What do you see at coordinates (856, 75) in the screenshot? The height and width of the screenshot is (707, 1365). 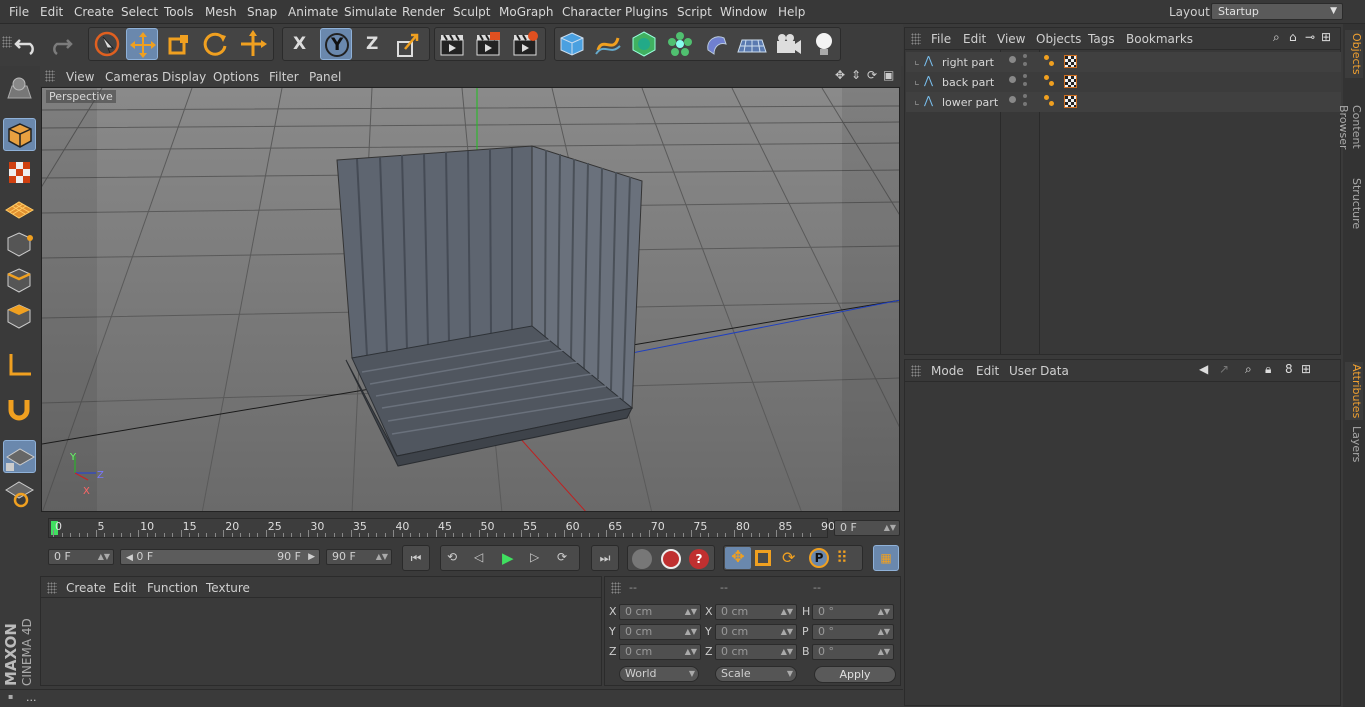 I see `viewport-zoom-icon: ⇕` at bounding box center [856, 75].